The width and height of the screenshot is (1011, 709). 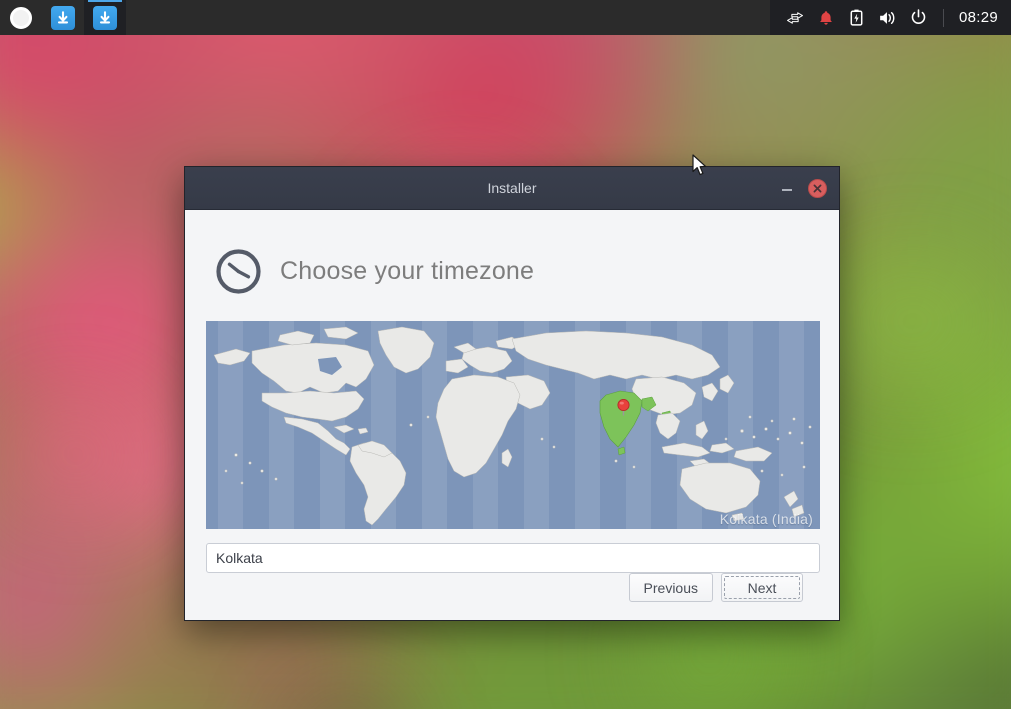 I want to click on dialog-footer: Previous Next, so click(x=512, y=600).